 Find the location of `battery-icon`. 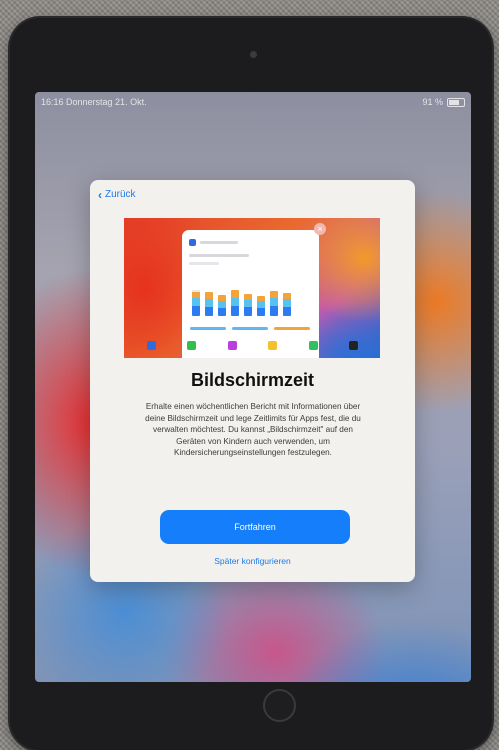

battery-icon is located at coordinates (456, 102).